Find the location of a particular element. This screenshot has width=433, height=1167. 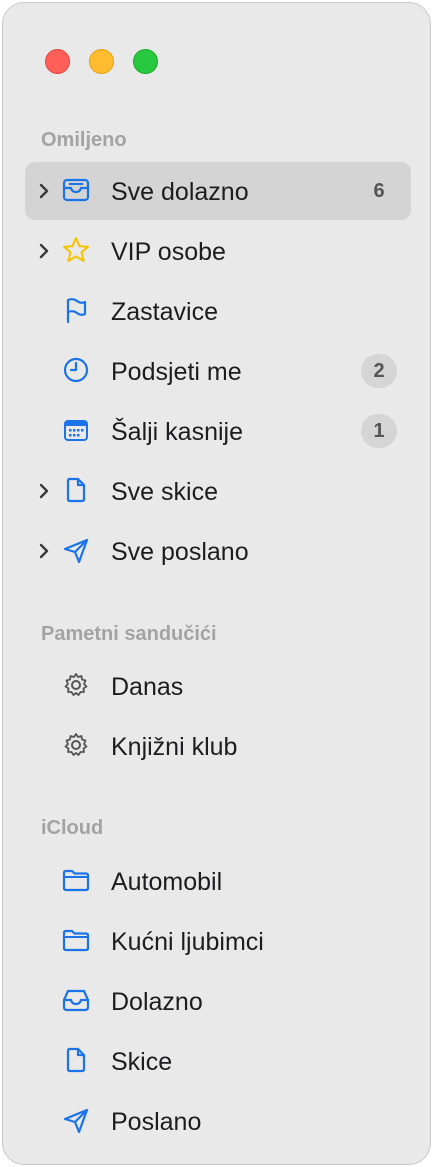

mailbox-automobil: Automobil is located at coordinates (218, 881).